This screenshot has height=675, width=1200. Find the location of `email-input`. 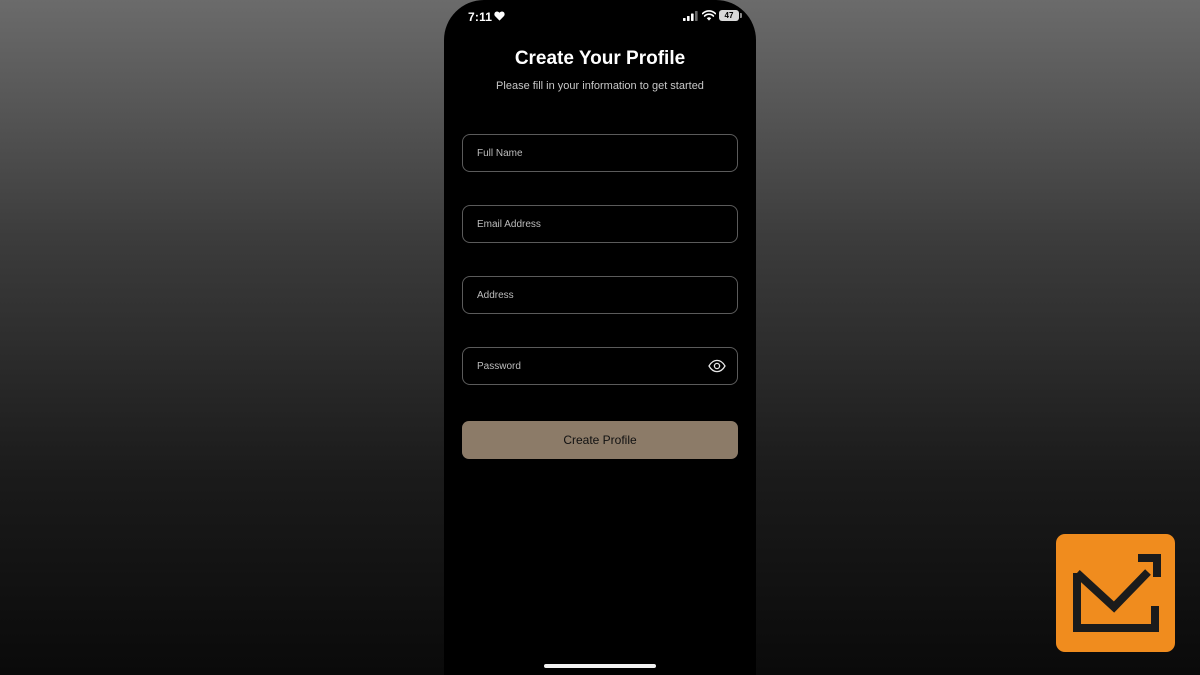

email-input is located at coordinates (592, 224).